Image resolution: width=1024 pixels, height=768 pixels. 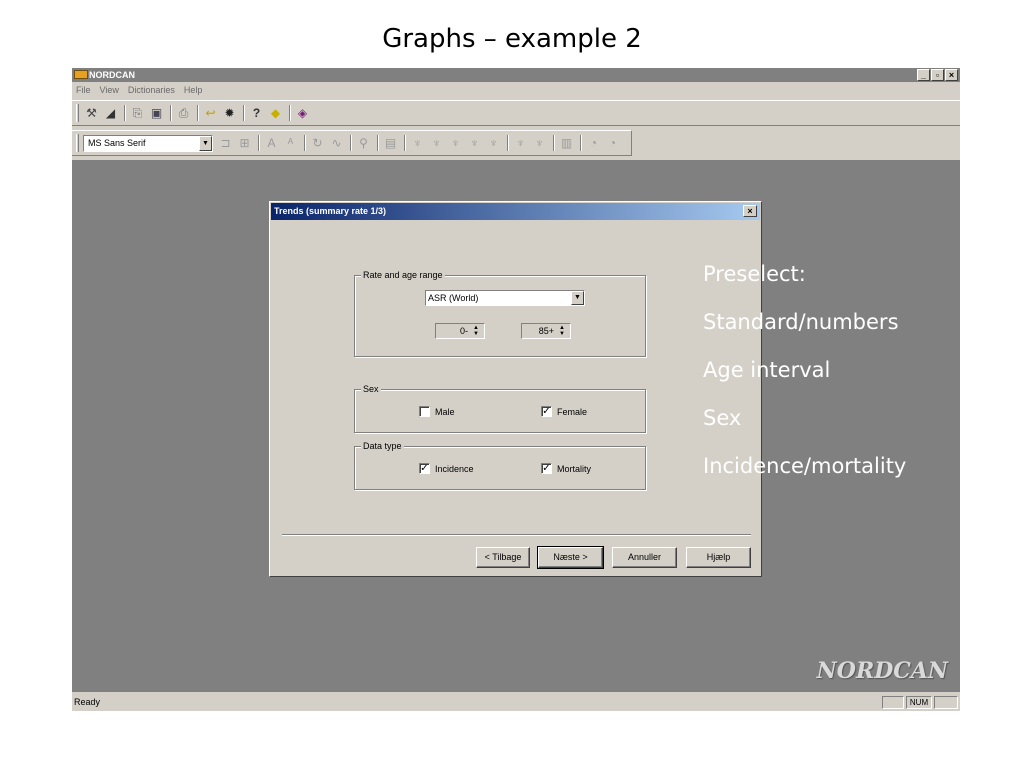 I want to click on note-line: Incidence/mortality, so click(x=805, y=466).